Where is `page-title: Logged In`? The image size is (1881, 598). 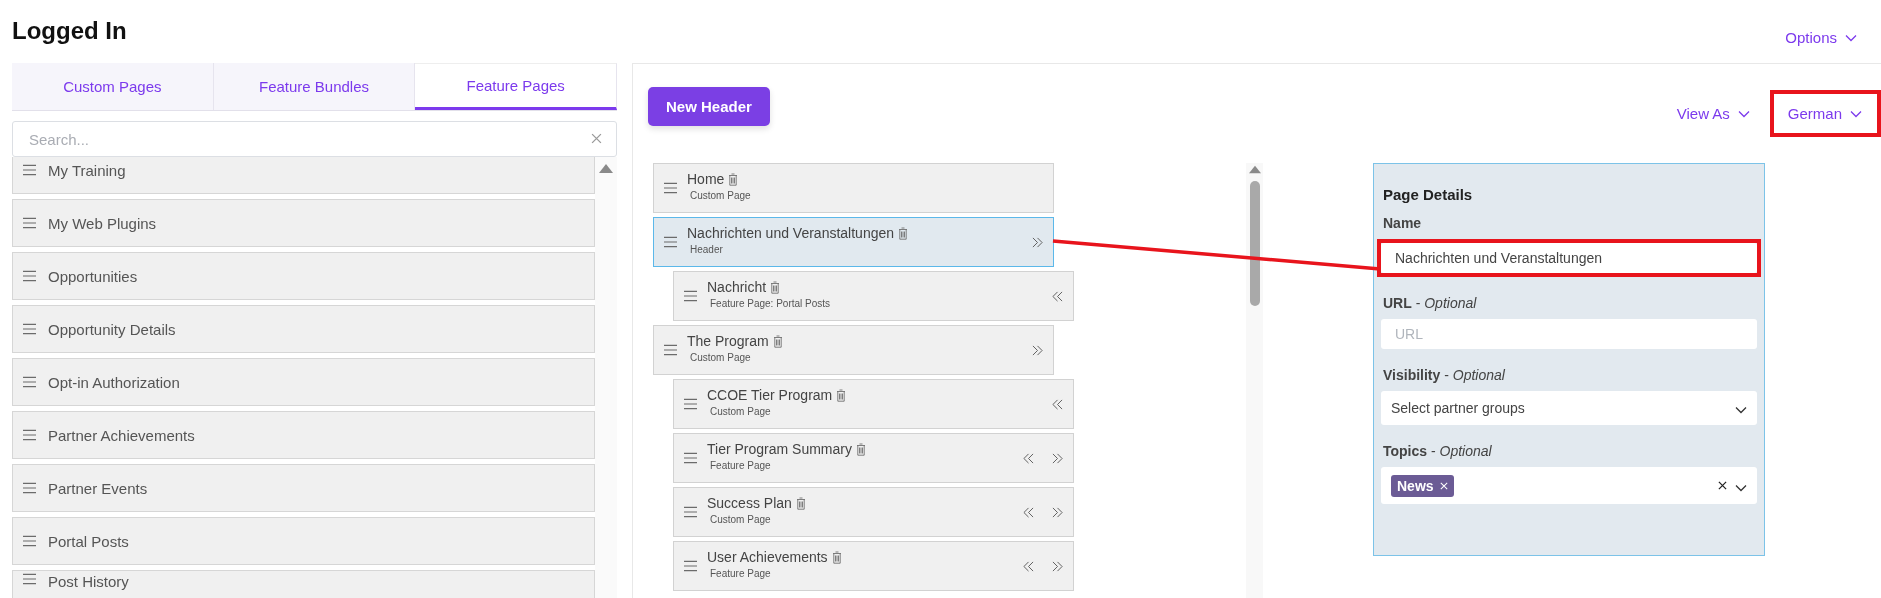
page-title: Logged In is located at coordinates (69, 31).